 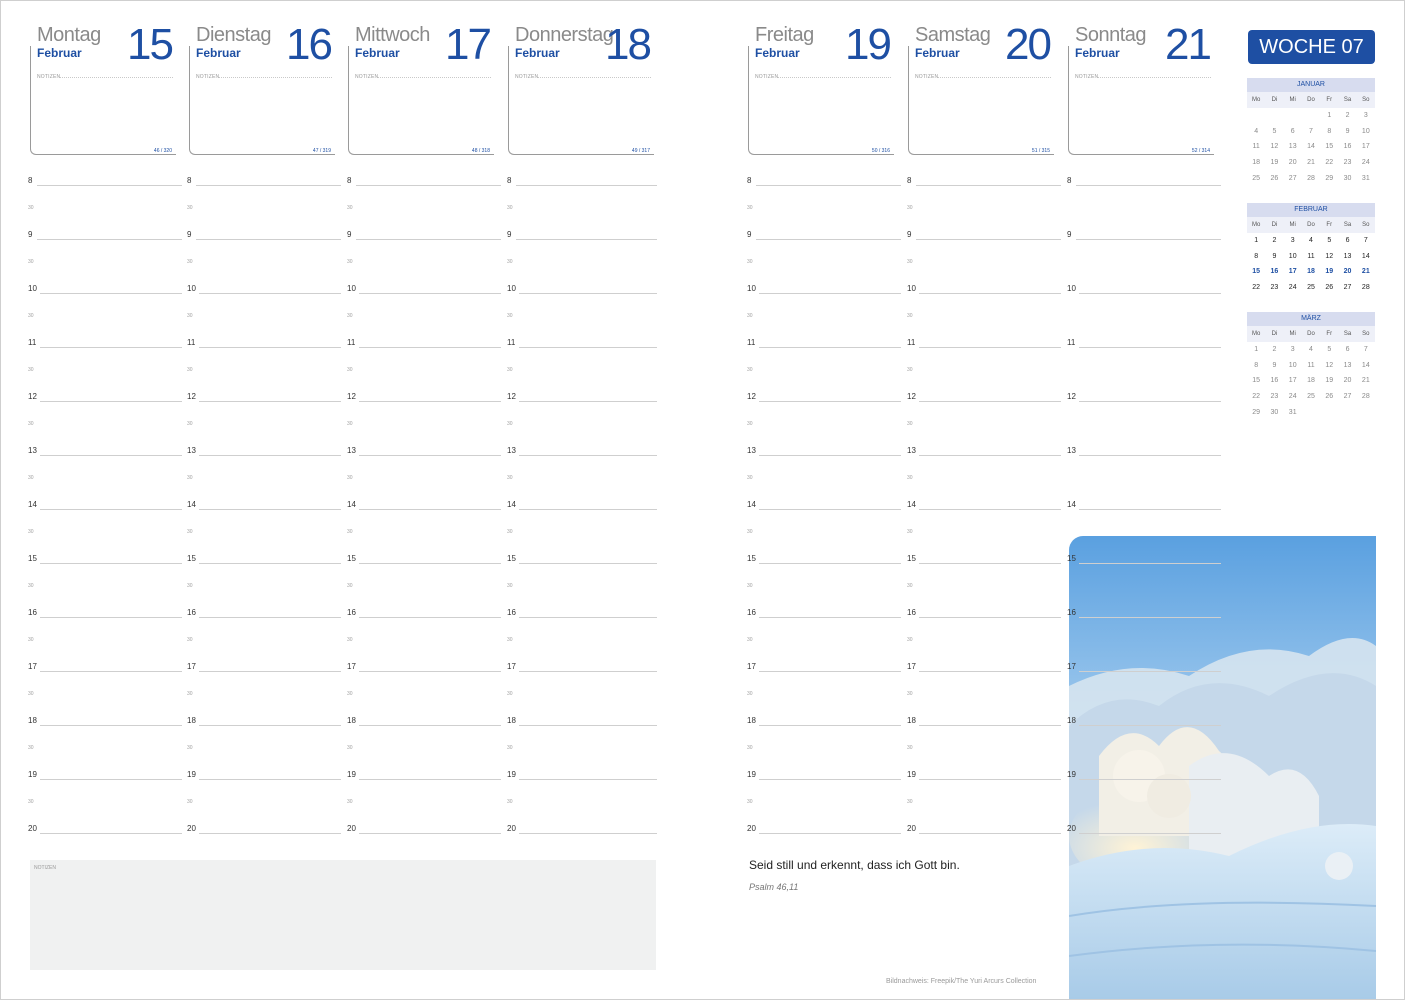 What do you see at coordinates (1329, 241) in the screenshot?
I see `calendar-day: 5` at bounding box center [1329, 241].